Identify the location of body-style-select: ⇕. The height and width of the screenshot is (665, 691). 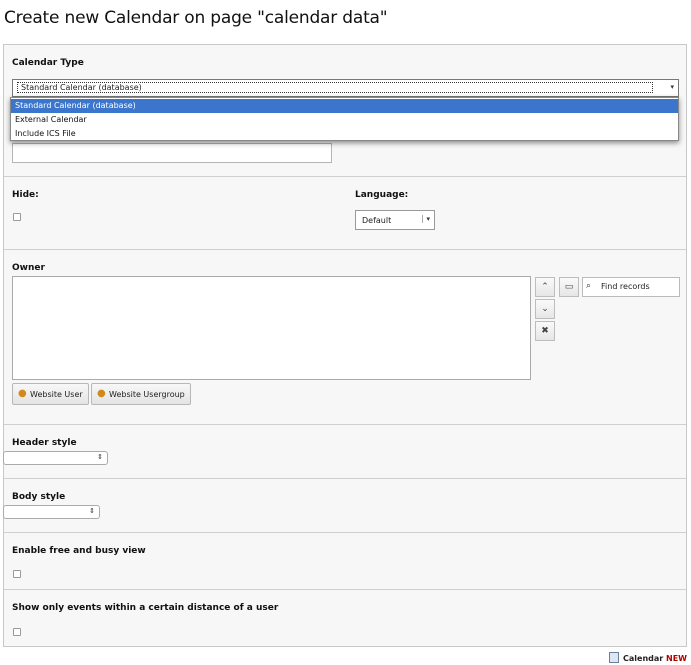
(51, 512).